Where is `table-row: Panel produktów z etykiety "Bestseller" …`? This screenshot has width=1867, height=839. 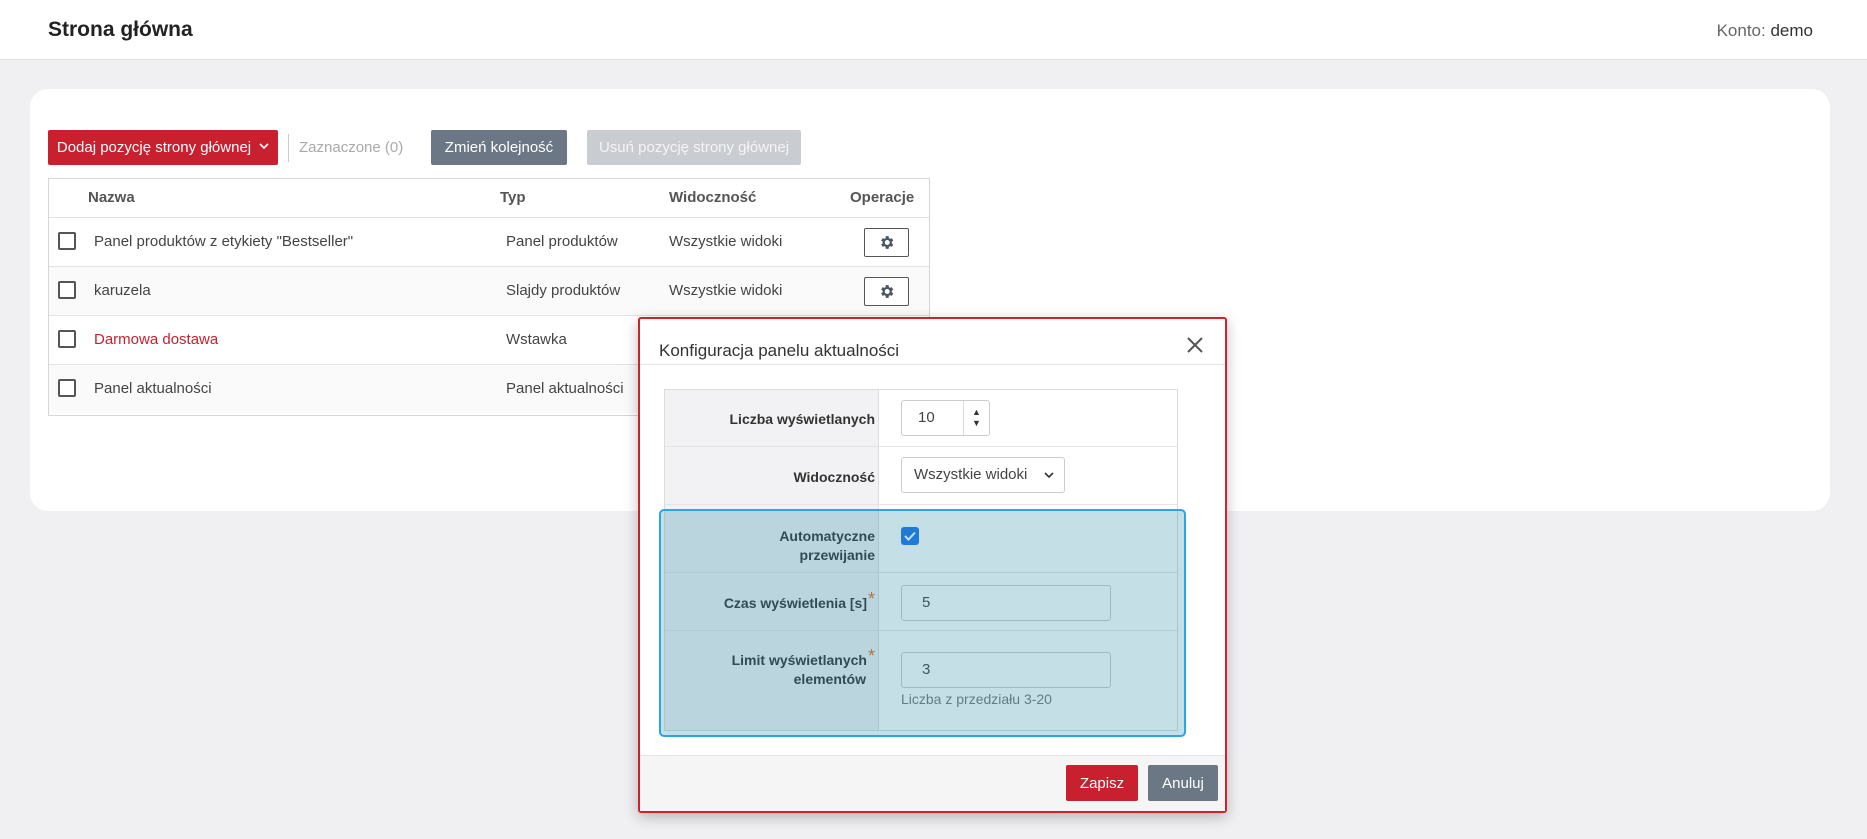
table-row: Panel produktów z etykiety "Bestseller" … is located at coordinates (489, 241).